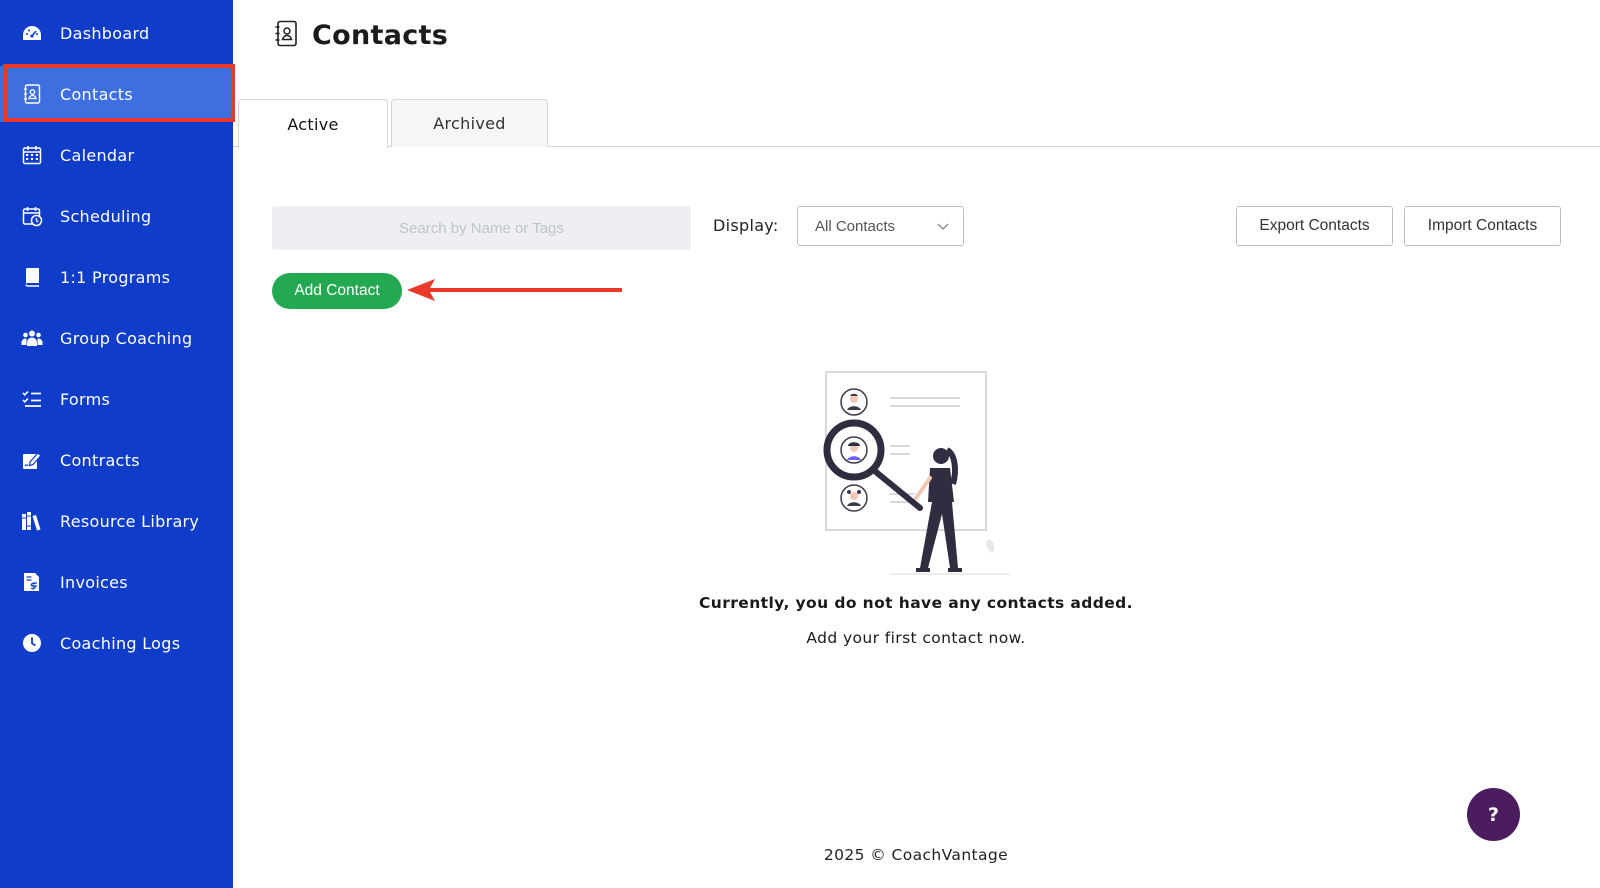  What do you see at coordinates (32, 338) in the screenshot?
I see `group-icon` at bounding box center [32, 338].